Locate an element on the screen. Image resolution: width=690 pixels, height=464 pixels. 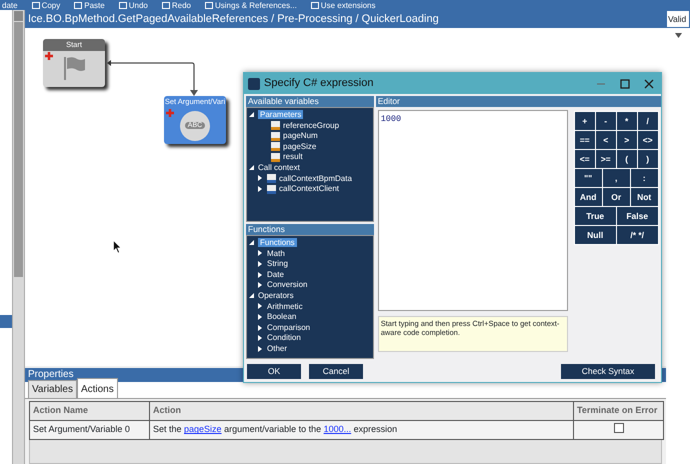
tree-item: Other is located at coordinates (277, 348).